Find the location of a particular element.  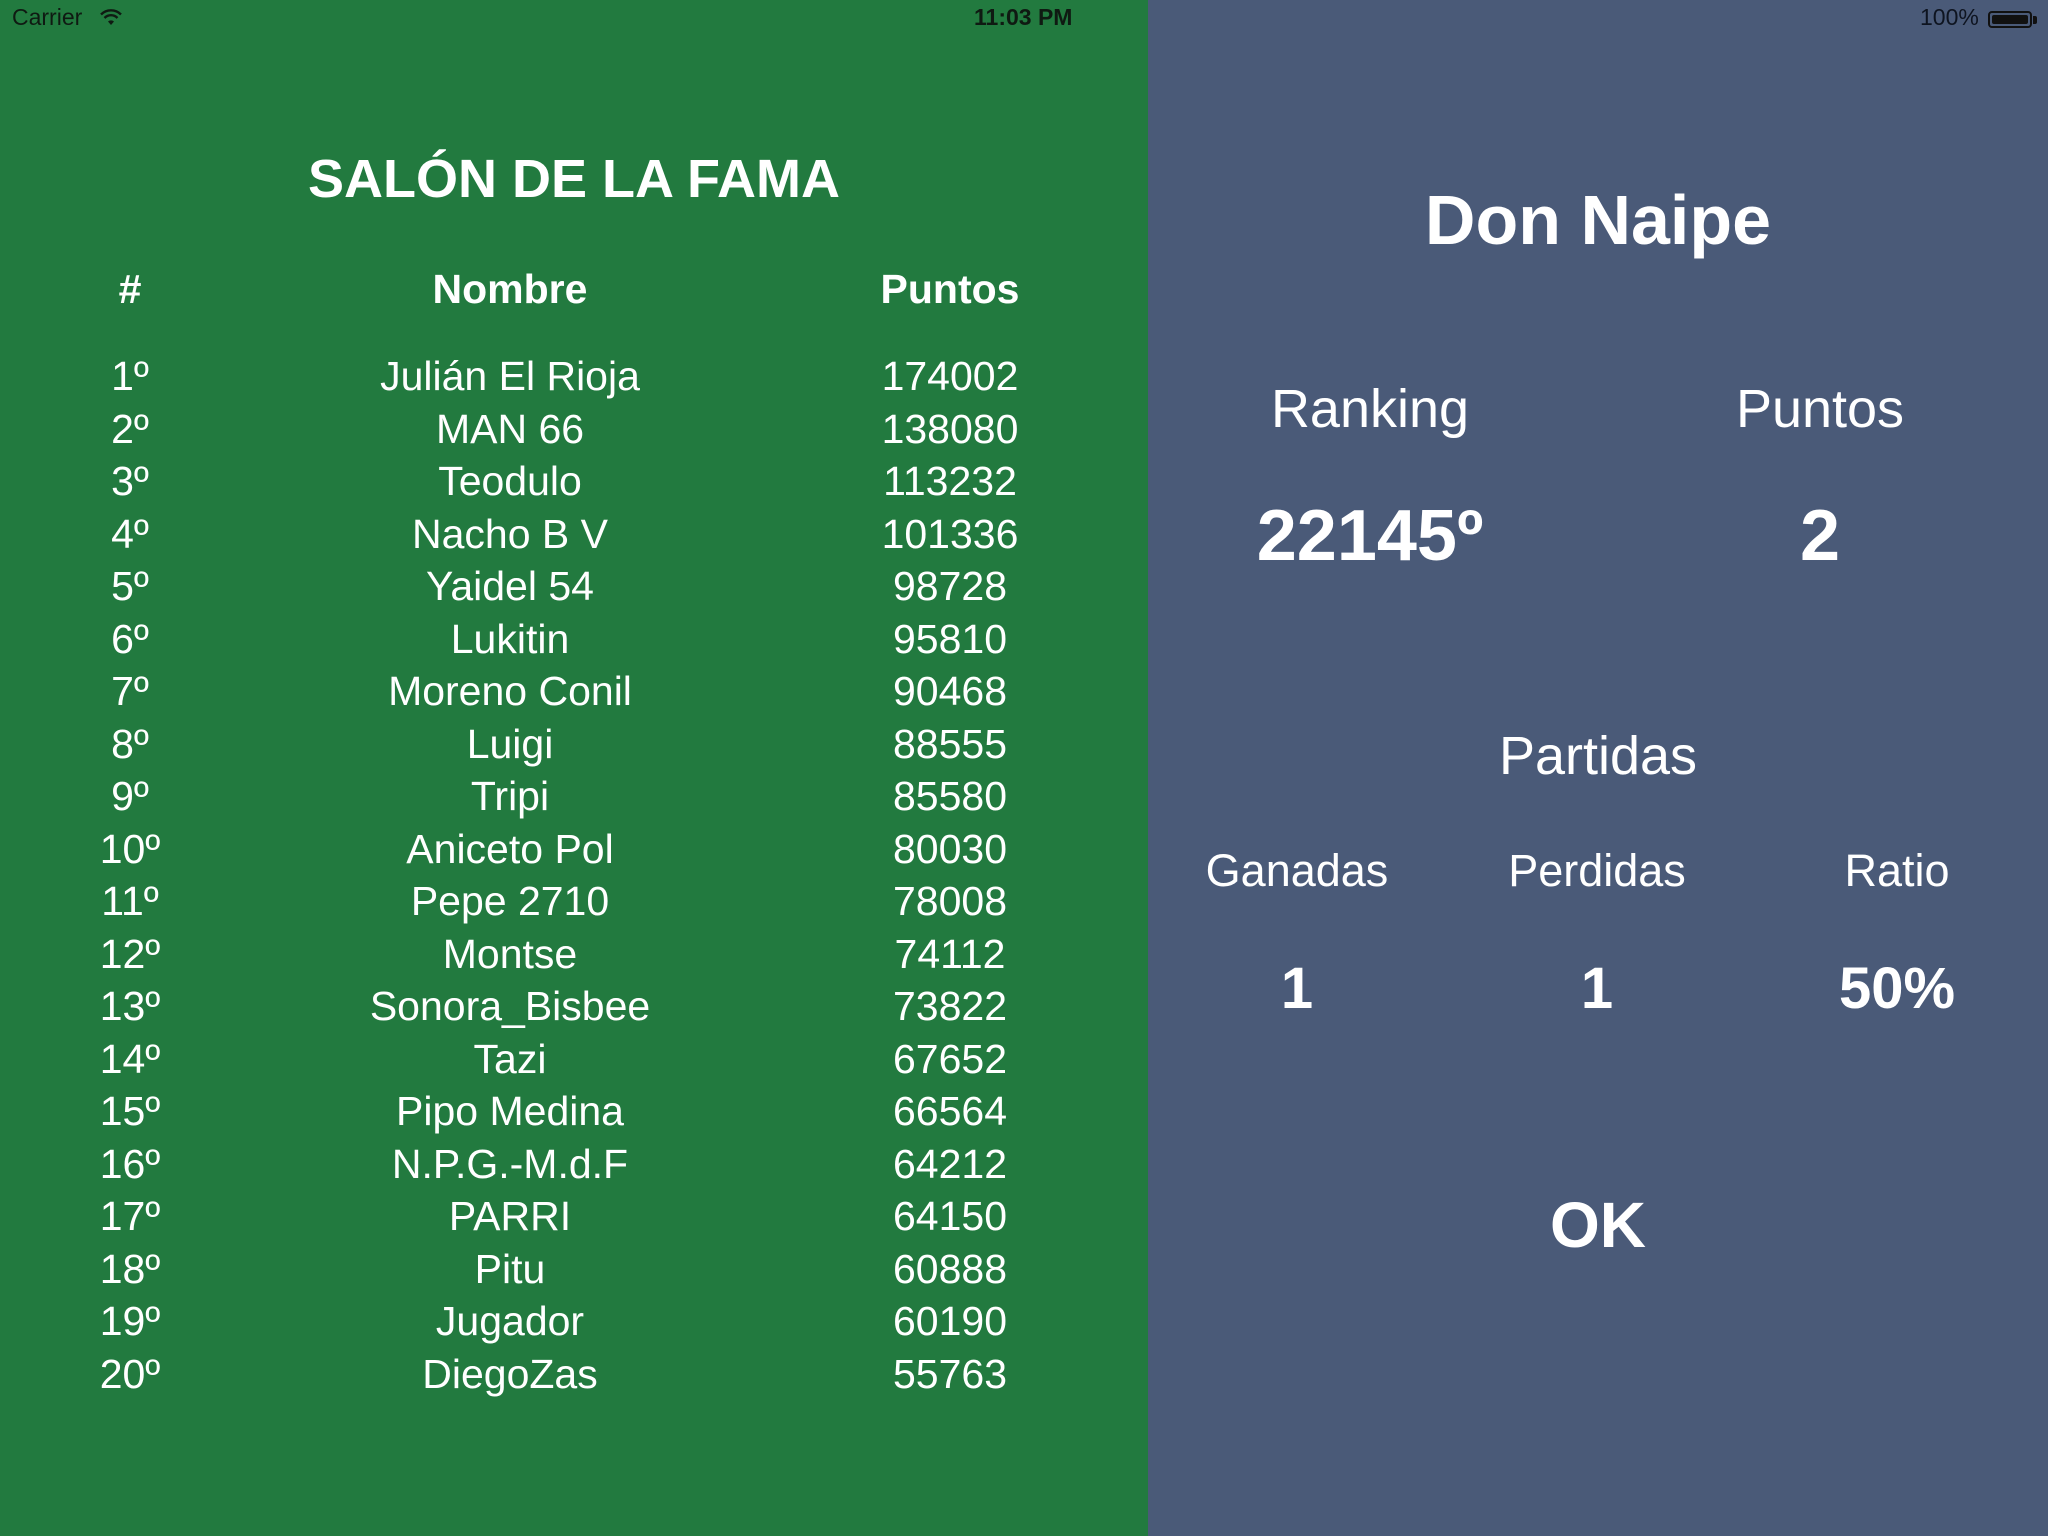

ratio-value: 50% is located at coordinates (1897, 988).